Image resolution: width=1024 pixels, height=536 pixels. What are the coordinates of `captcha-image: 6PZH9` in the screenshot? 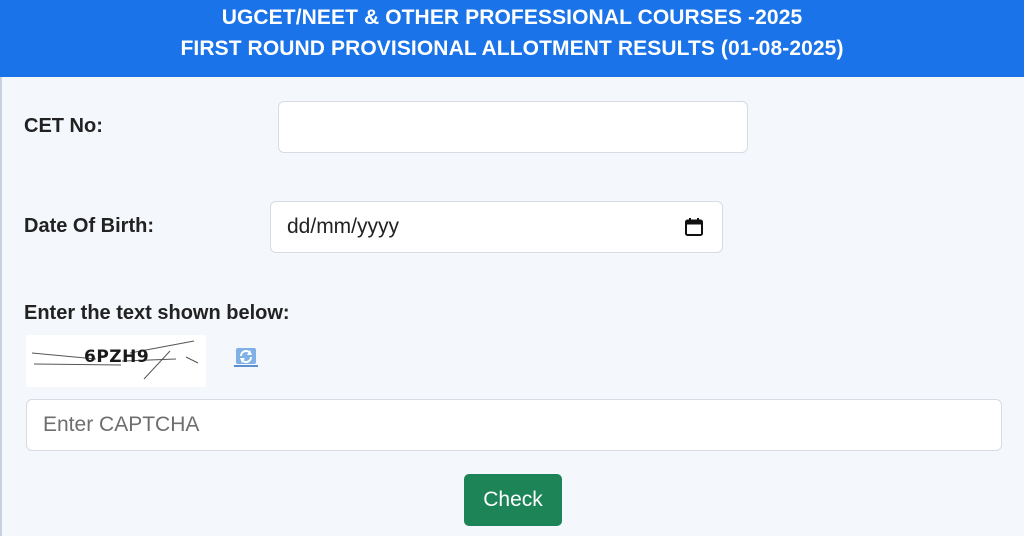 It's located at (116, 361).